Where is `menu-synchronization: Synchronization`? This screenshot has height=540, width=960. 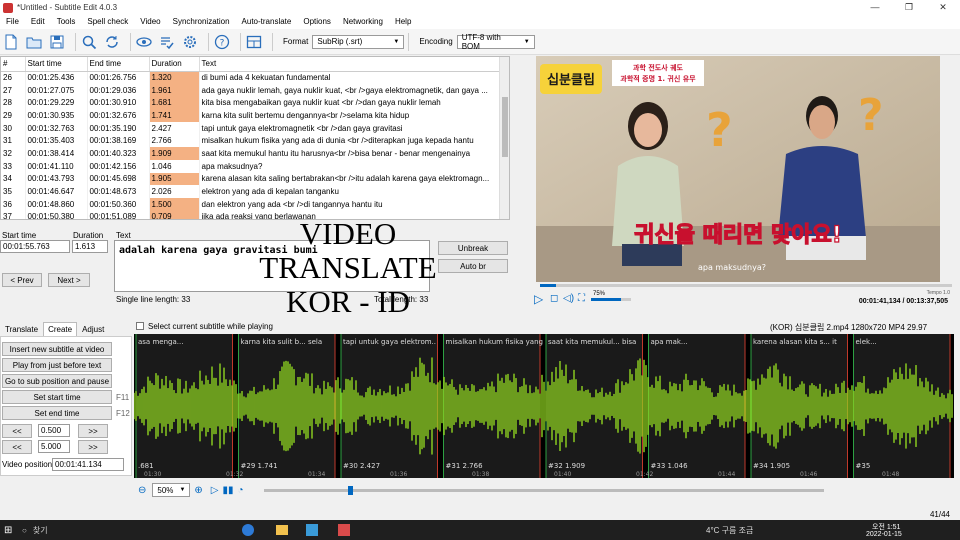
menu-synchronization: Synchronization is located at coordinates (201, 22).